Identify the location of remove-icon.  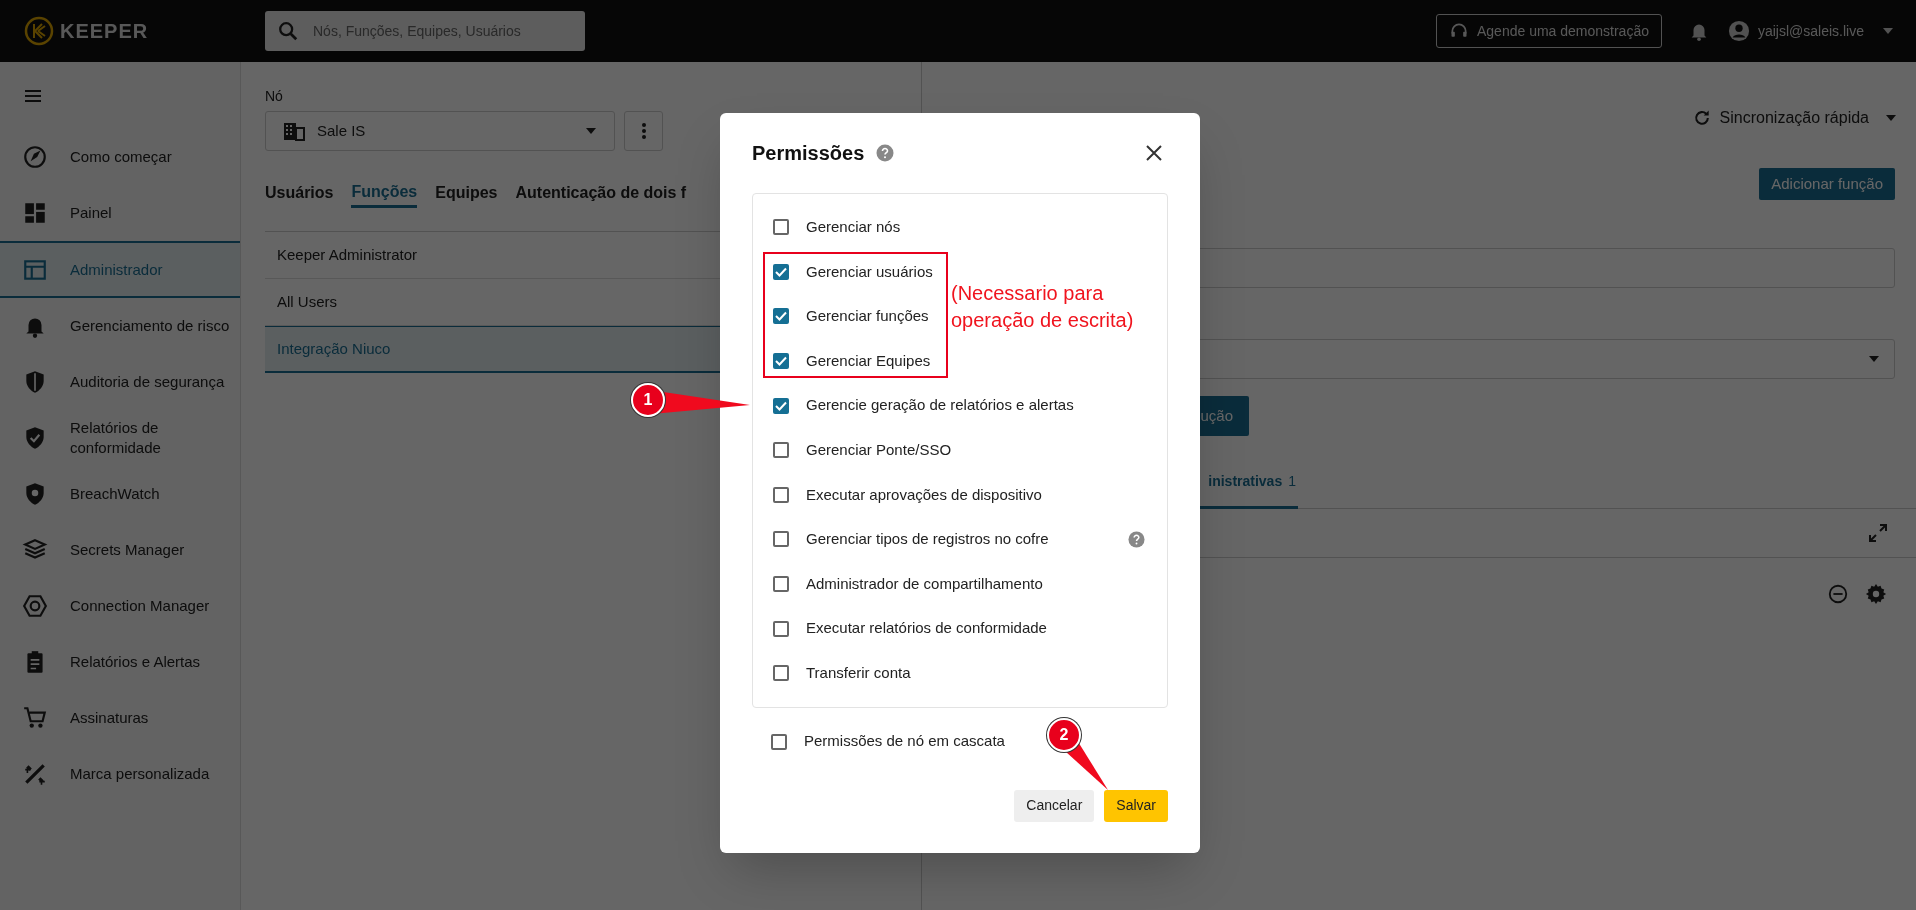
(1838, 594).